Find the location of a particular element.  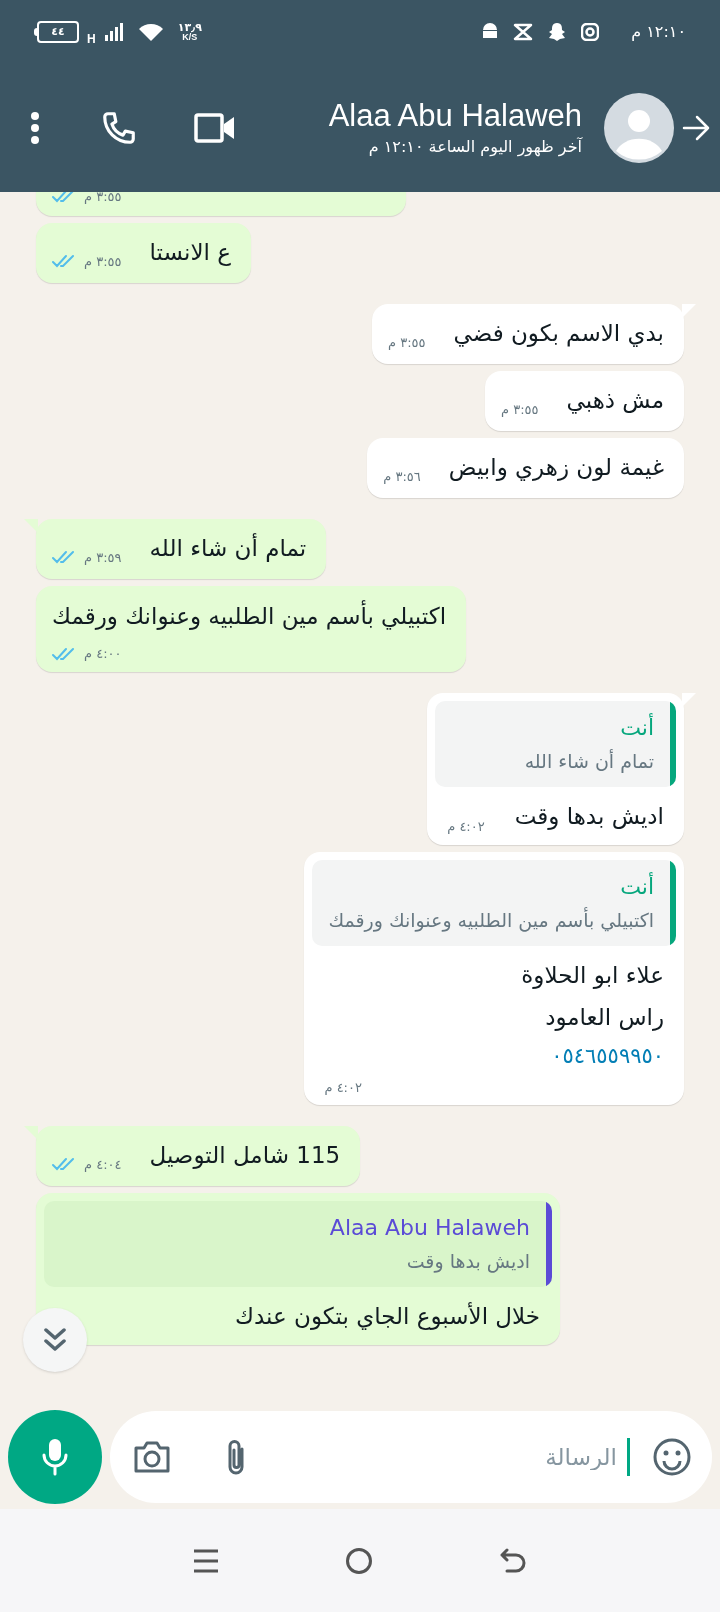

message-text: علاء ابو الحلاوة is located at coordinates (592, 975).